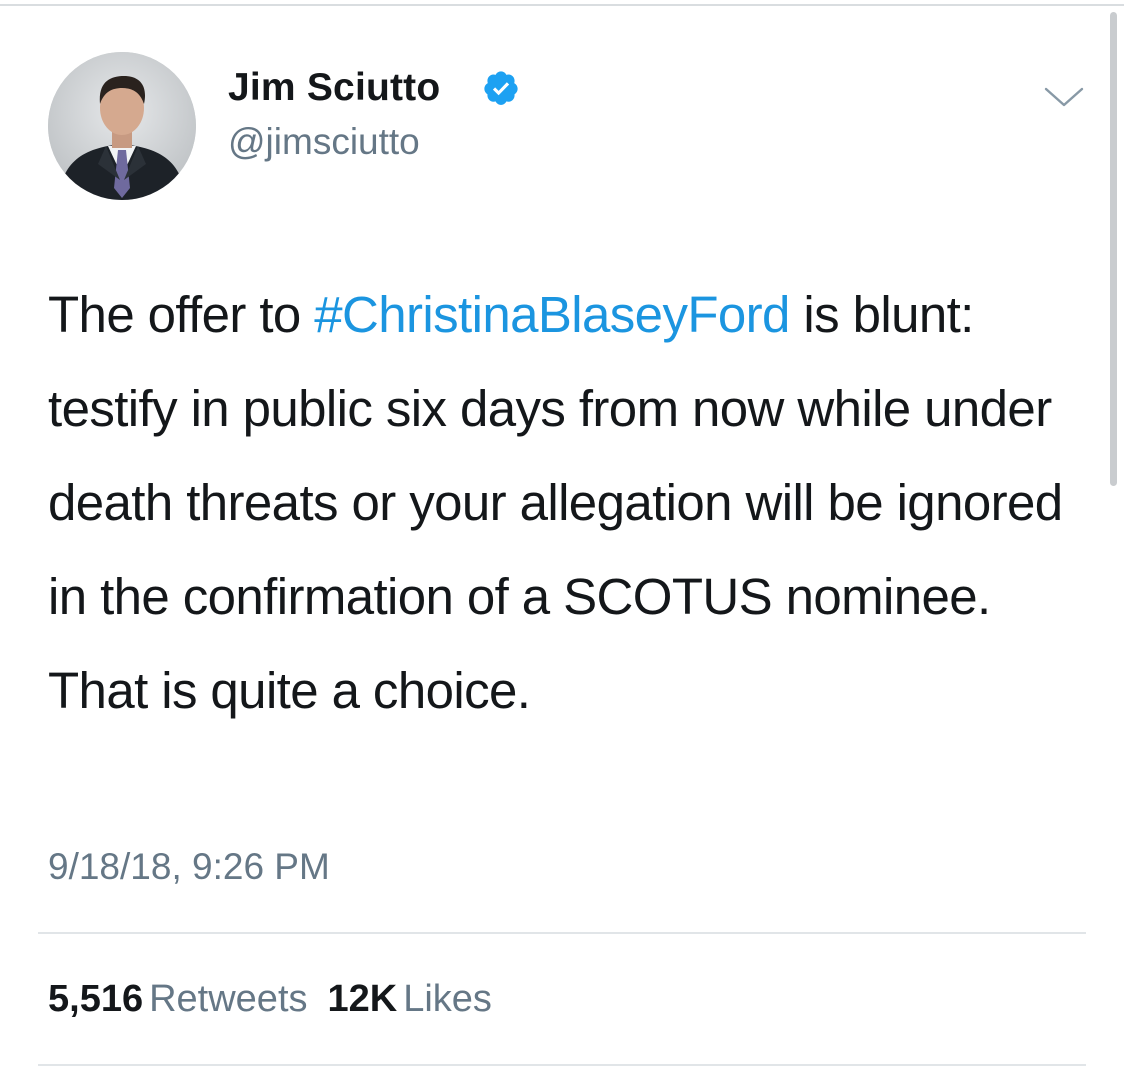 The image size is (1124, 1069). Describe the element at coordinates (334, 88) in the screenshot. I see `display-name: Jim Sciutto` at that location.